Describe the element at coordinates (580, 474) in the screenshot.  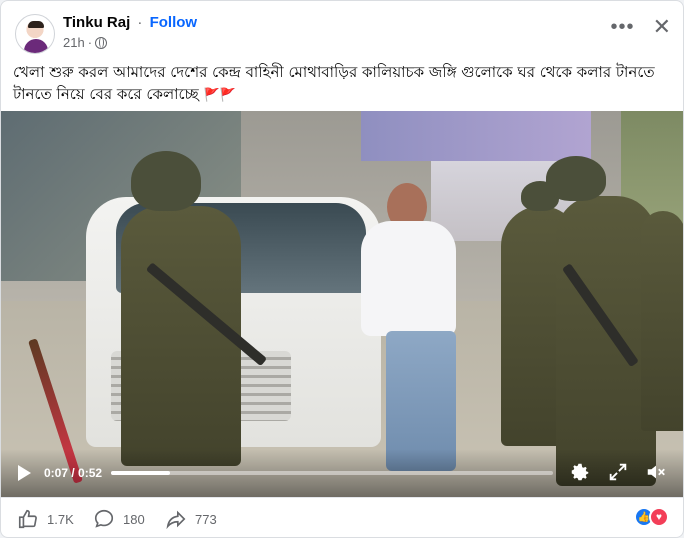
I see `settings-icon` at that location.